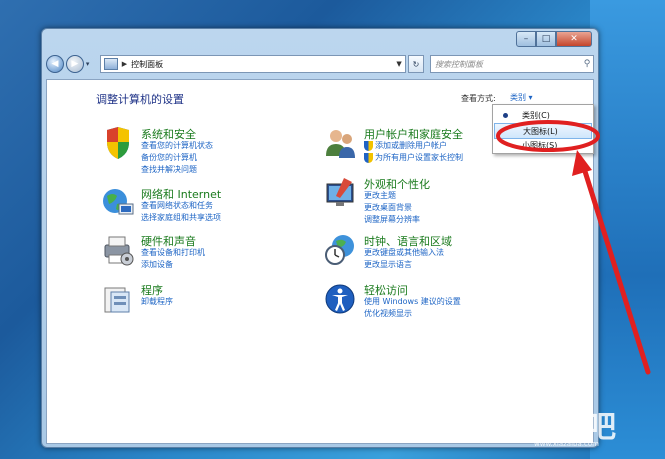 Image resolution: width=665 pixels, height=459 pixels. What do you see at coordinates (573, 247) in the screenshot?
I see `annotation-overlay` at bounding box center [573, 247].